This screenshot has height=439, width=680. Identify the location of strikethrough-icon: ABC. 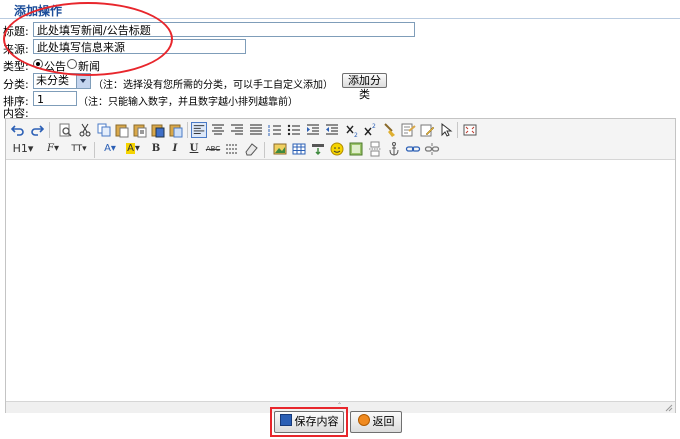
(213, 149).